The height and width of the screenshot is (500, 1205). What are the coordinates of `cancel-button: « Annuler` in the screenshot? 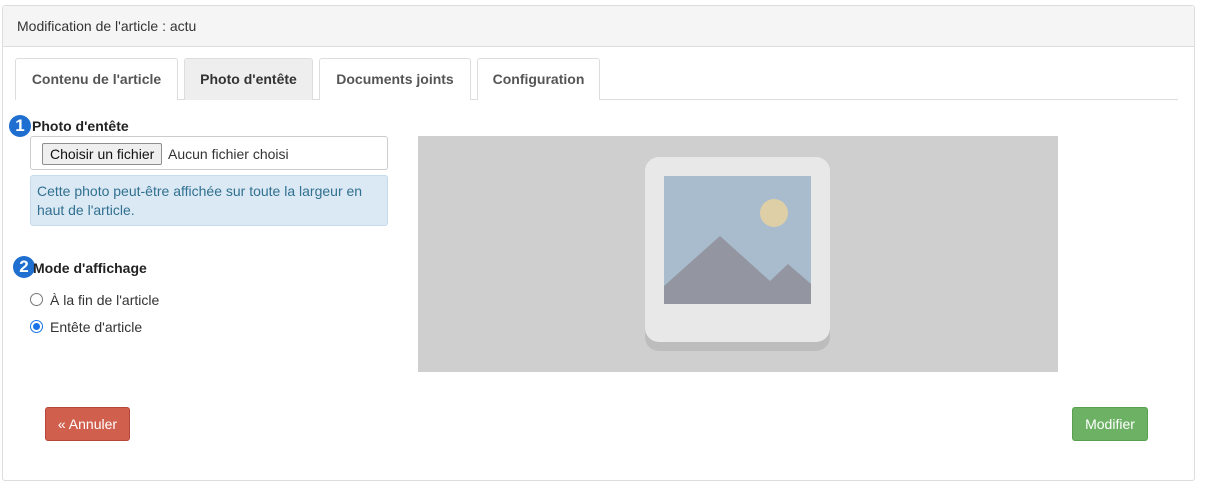 It's located at (87, 424).